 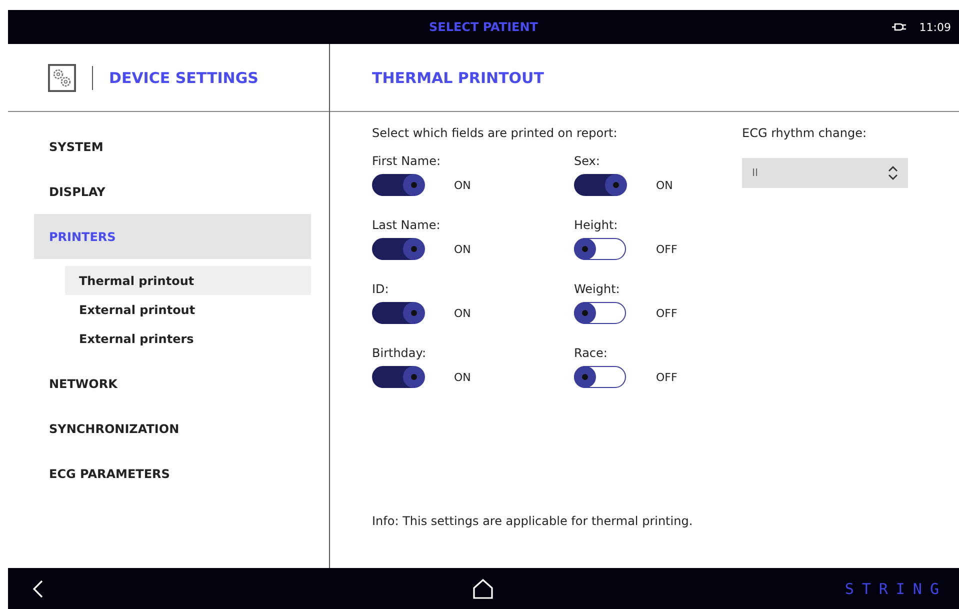 I want to click on nav-subitem: Thermal printout, so click(x=188, y=280).